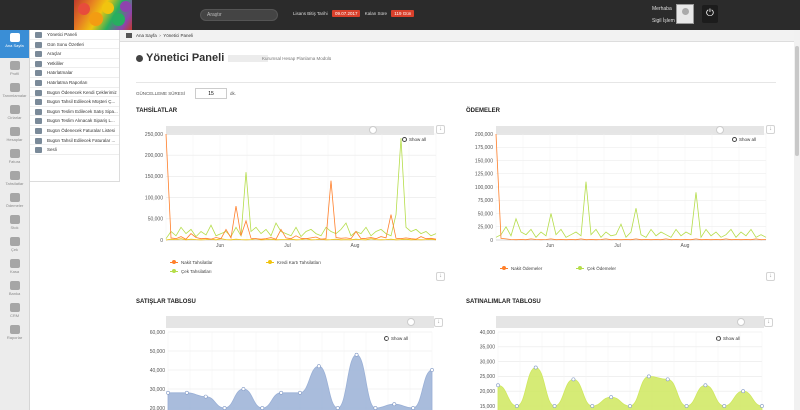 The image size is (800, 410). What do you see at coordinates (81, 130) in the screenshot?
I see `submenu-label: Bugün Ödenecek Faturalar Listesi` at bounding box center [81, 130].